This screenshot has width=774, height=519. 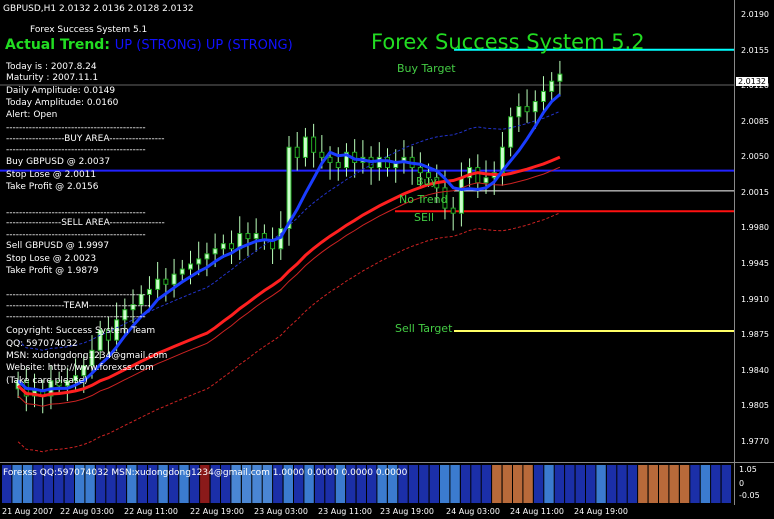 What do you see at coordinates (424, 328) in the screenshot?
I see `sell-target-label: Sell Target` at bounding box center [424, 328].